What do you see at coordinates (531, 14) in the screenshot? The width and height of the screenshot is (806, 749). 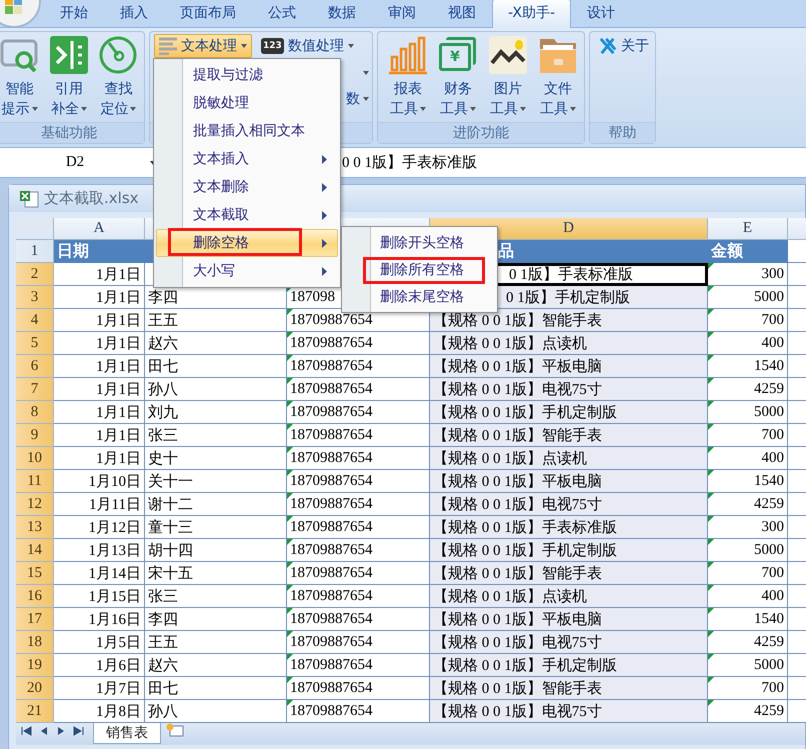 I see `ribbon-tab: -X助手-` at bounding box center [531, 14].